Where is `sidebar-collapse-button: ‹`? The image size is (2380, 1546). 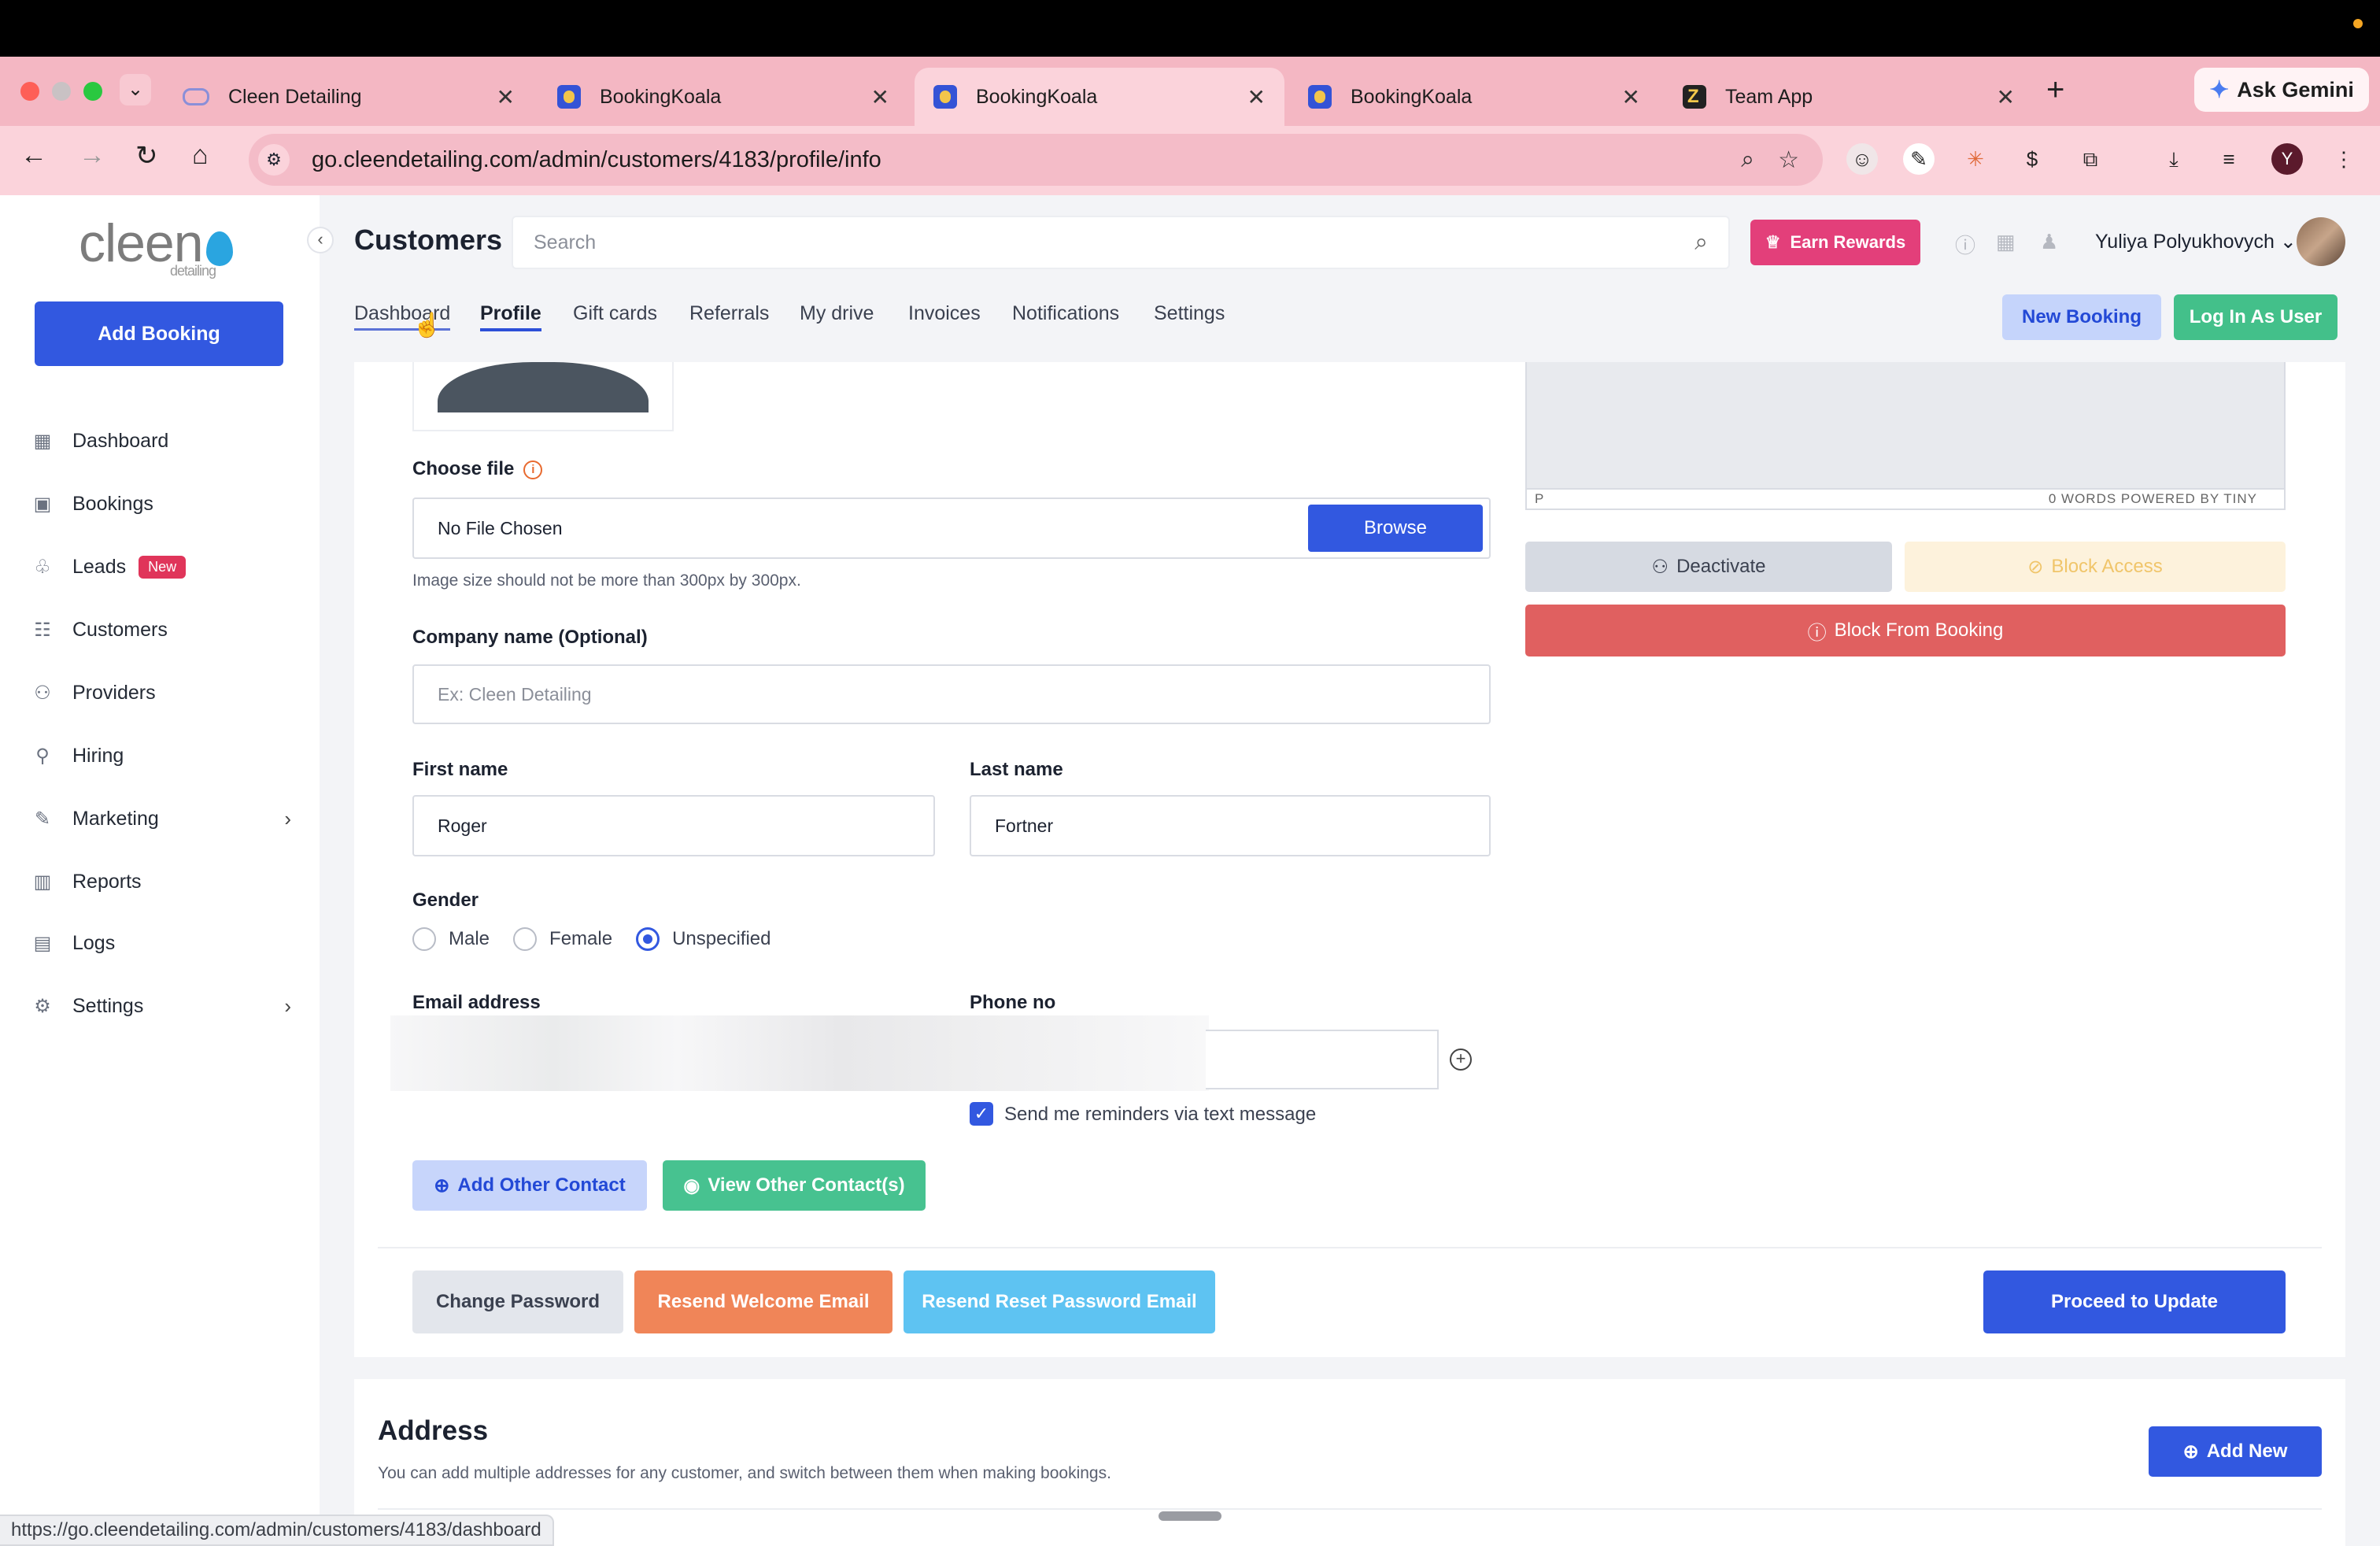 sidebar-collapse-button: ‹ is located at coordinates (320, 240).